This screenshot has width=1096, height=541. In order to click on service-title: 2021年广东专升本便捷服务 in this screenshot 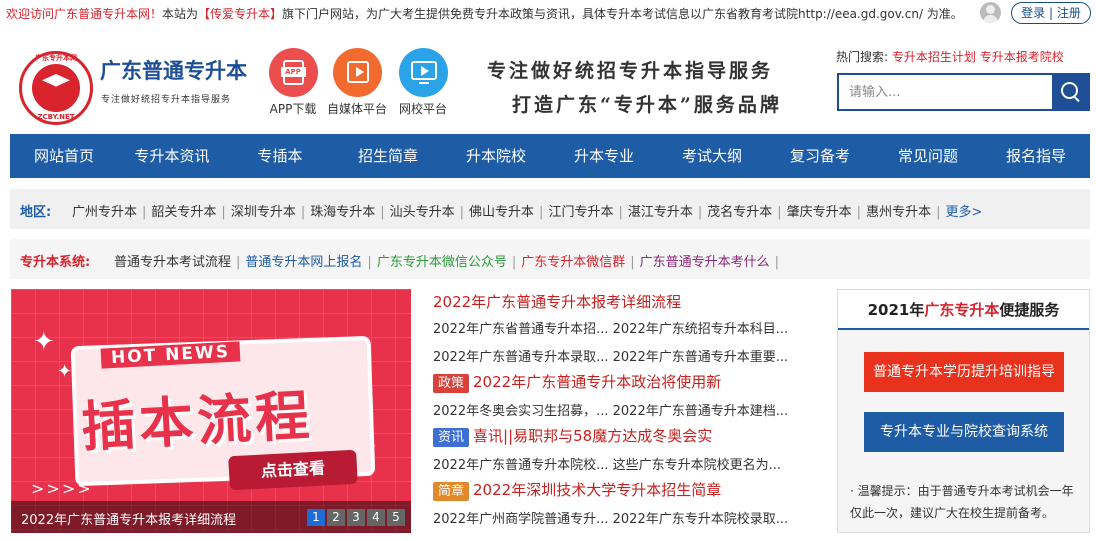, I will do `click(963, 310)`.